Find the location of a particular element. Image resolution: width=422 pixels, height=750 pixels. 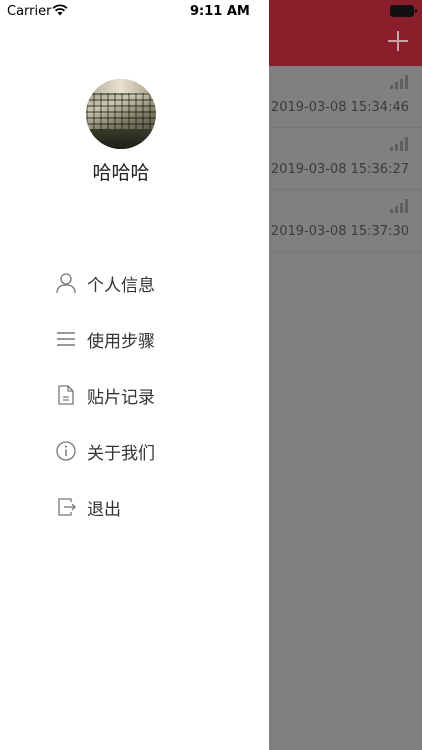

list-icon is located at coordinates (66, 339).